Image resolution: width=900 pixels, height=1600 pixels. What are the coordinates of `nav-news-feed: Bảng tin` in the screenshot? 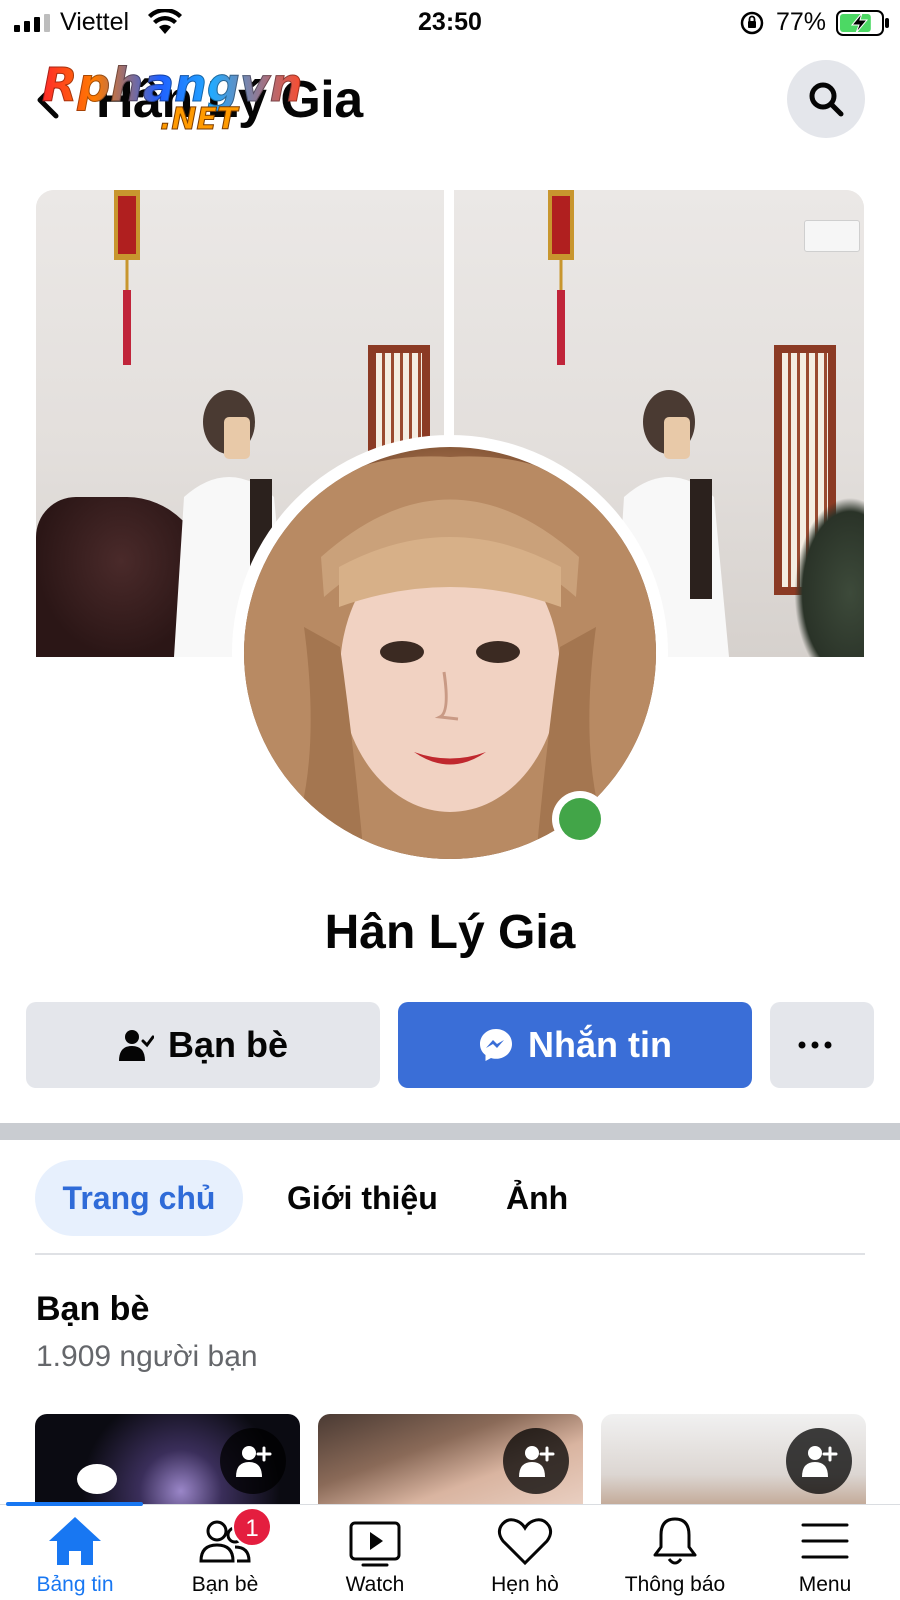 It's located at (75, 1552).